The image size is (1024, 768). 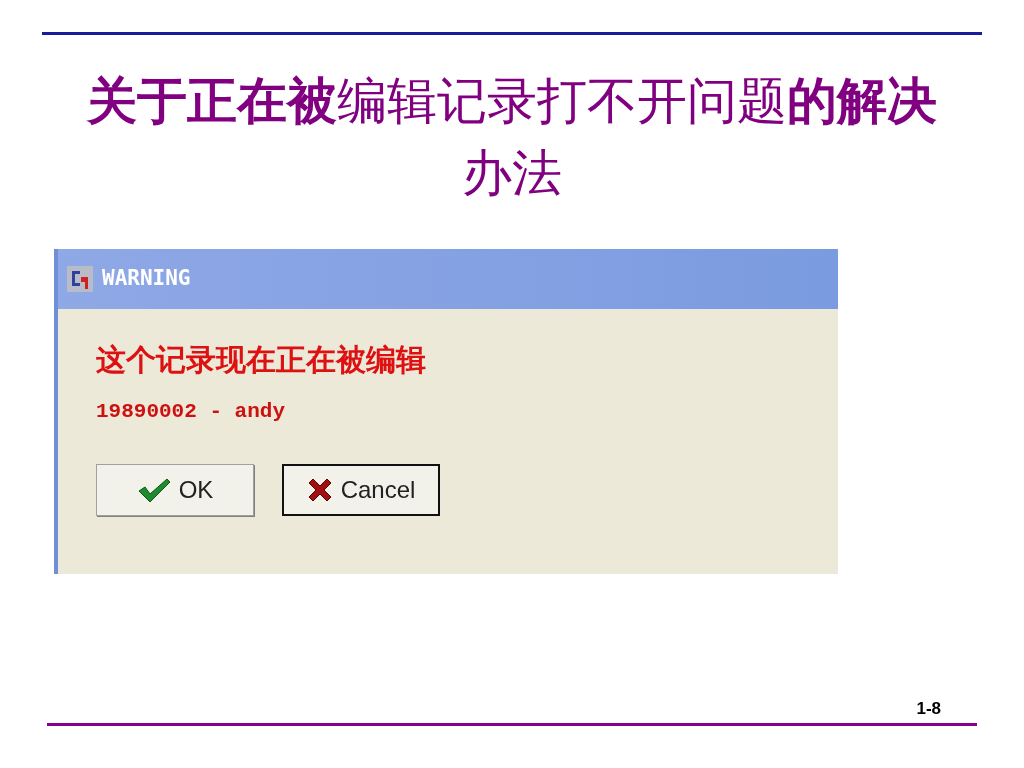 I want to click on page-number: 1-8, so click(x=928, y=708).